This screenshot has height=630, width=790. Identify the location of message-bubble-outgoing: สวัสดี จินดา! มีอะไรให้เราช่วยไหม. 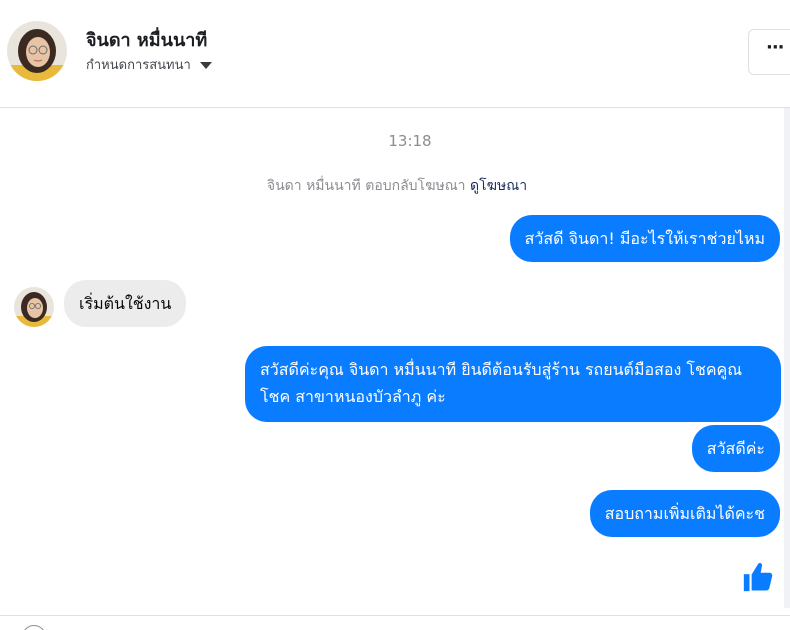
(644, 238).